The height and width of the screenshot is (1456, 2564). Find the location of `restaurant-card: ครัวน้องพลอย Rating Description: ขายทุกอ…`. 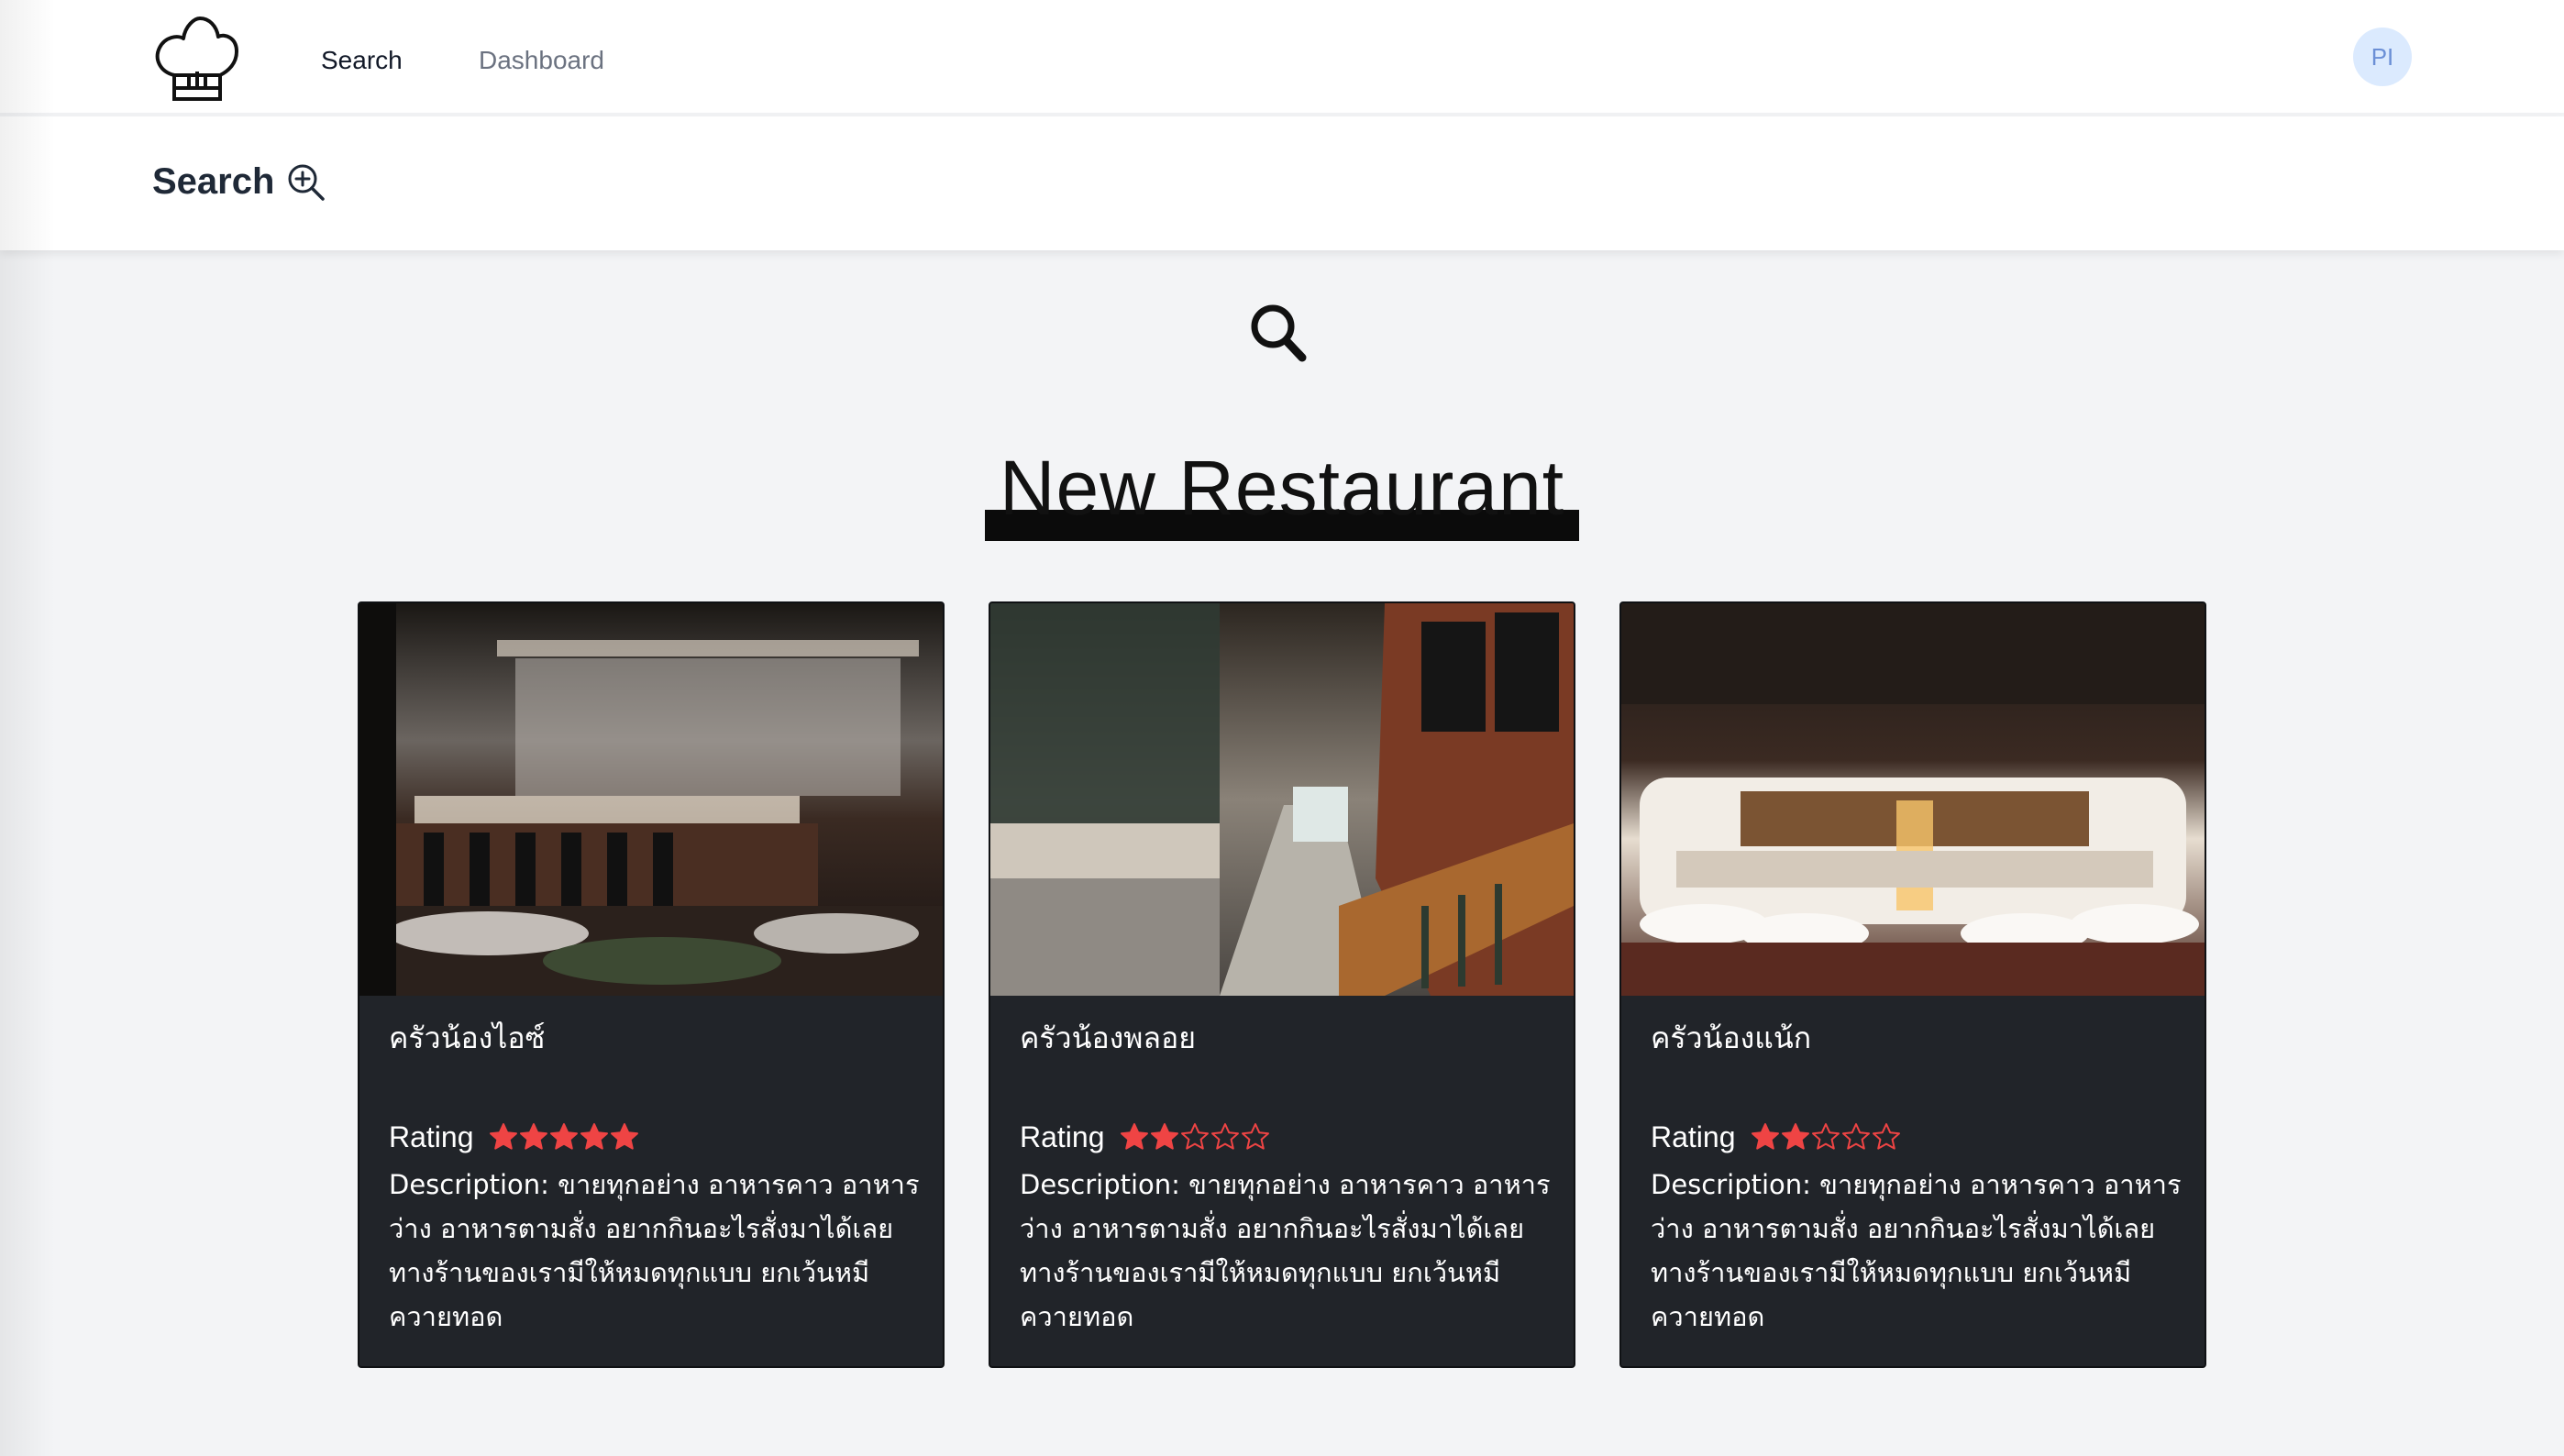

restaurant-card: ครัวน้องพลอย Rating Description: ขายทุกอ… is located at coordinates (1282, 984).